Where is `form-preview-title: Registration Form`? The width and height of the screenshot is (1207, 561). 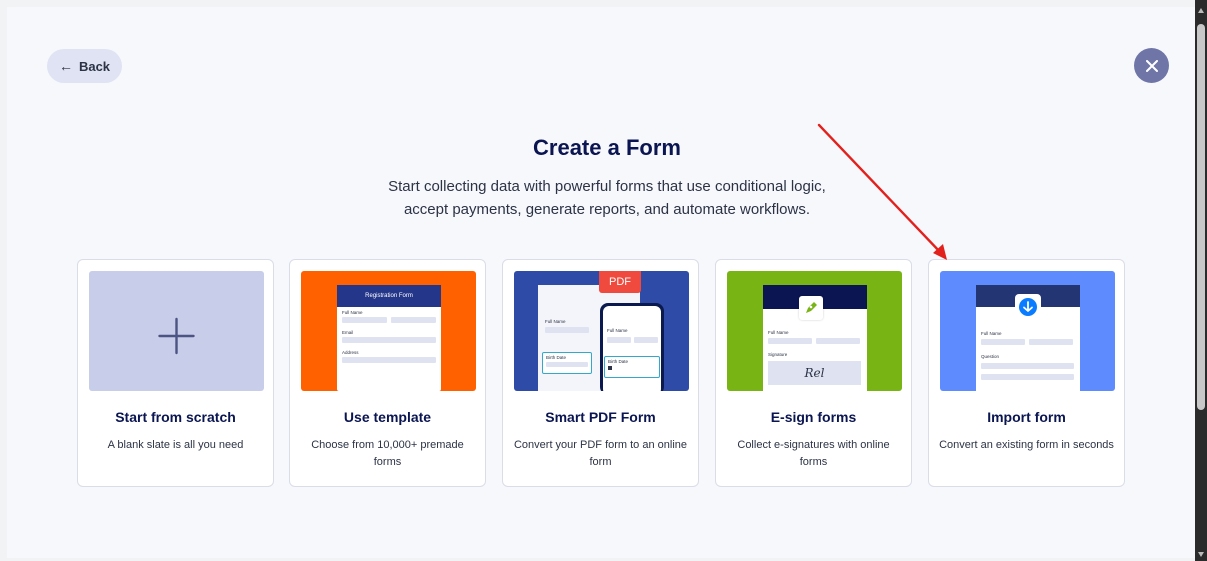 form-preview-title: Registration Form is located at coordinates (389, 296).